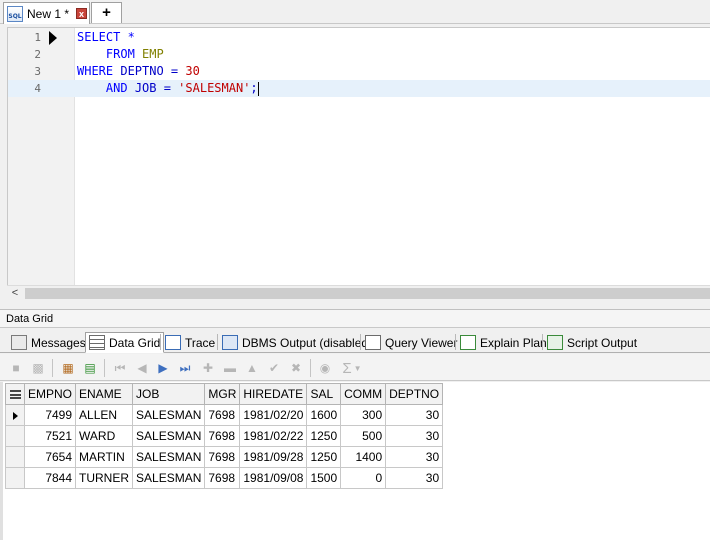 The image size is (710, 540). I want to click on tab-label: DBMS Output (disabled), so click(307, 342).